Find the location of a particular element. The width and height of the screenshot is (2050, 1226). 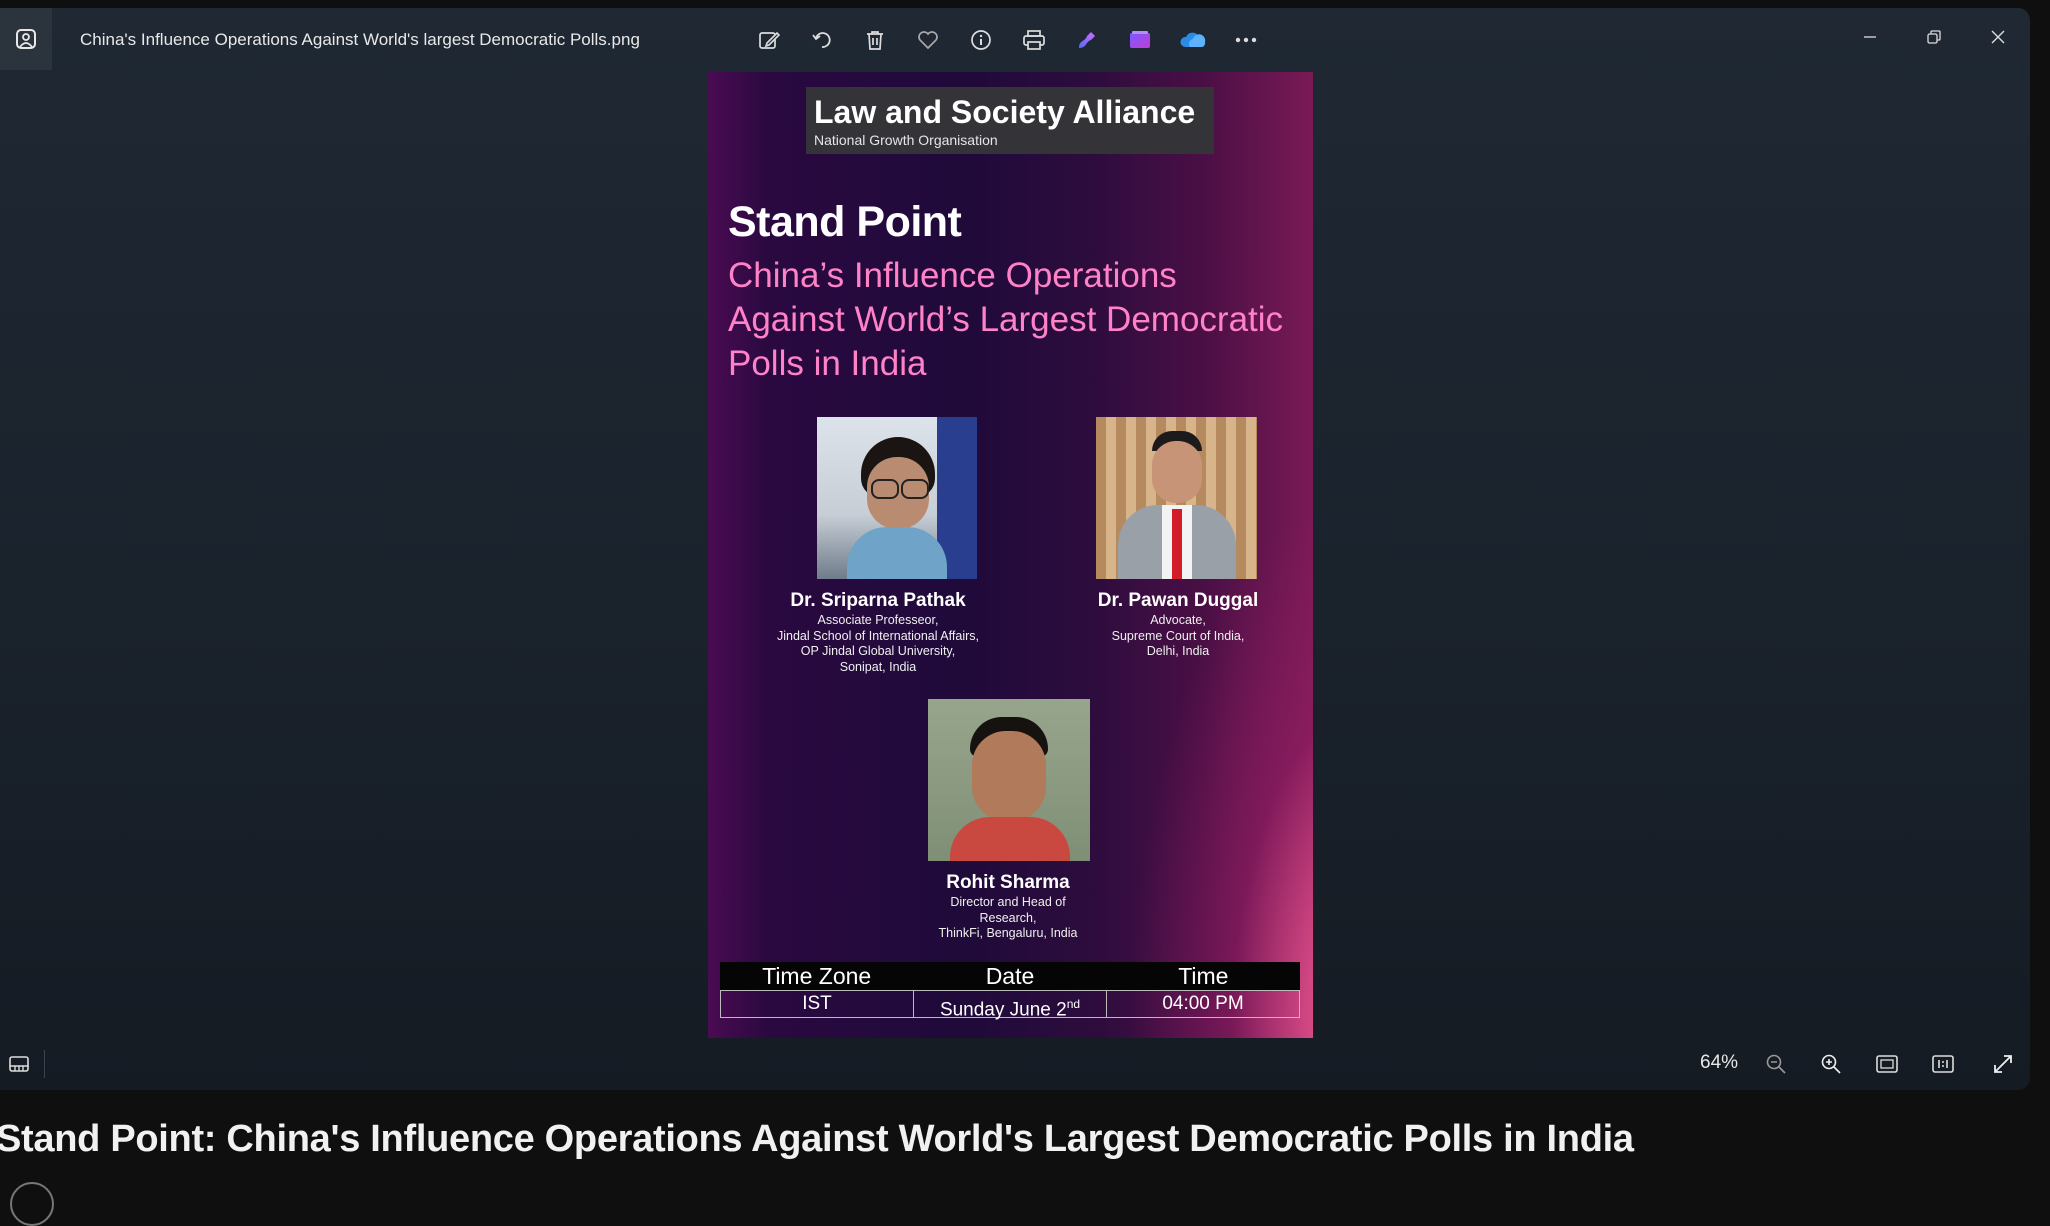

onedrive-icon is located at coordinates (1192, 40).